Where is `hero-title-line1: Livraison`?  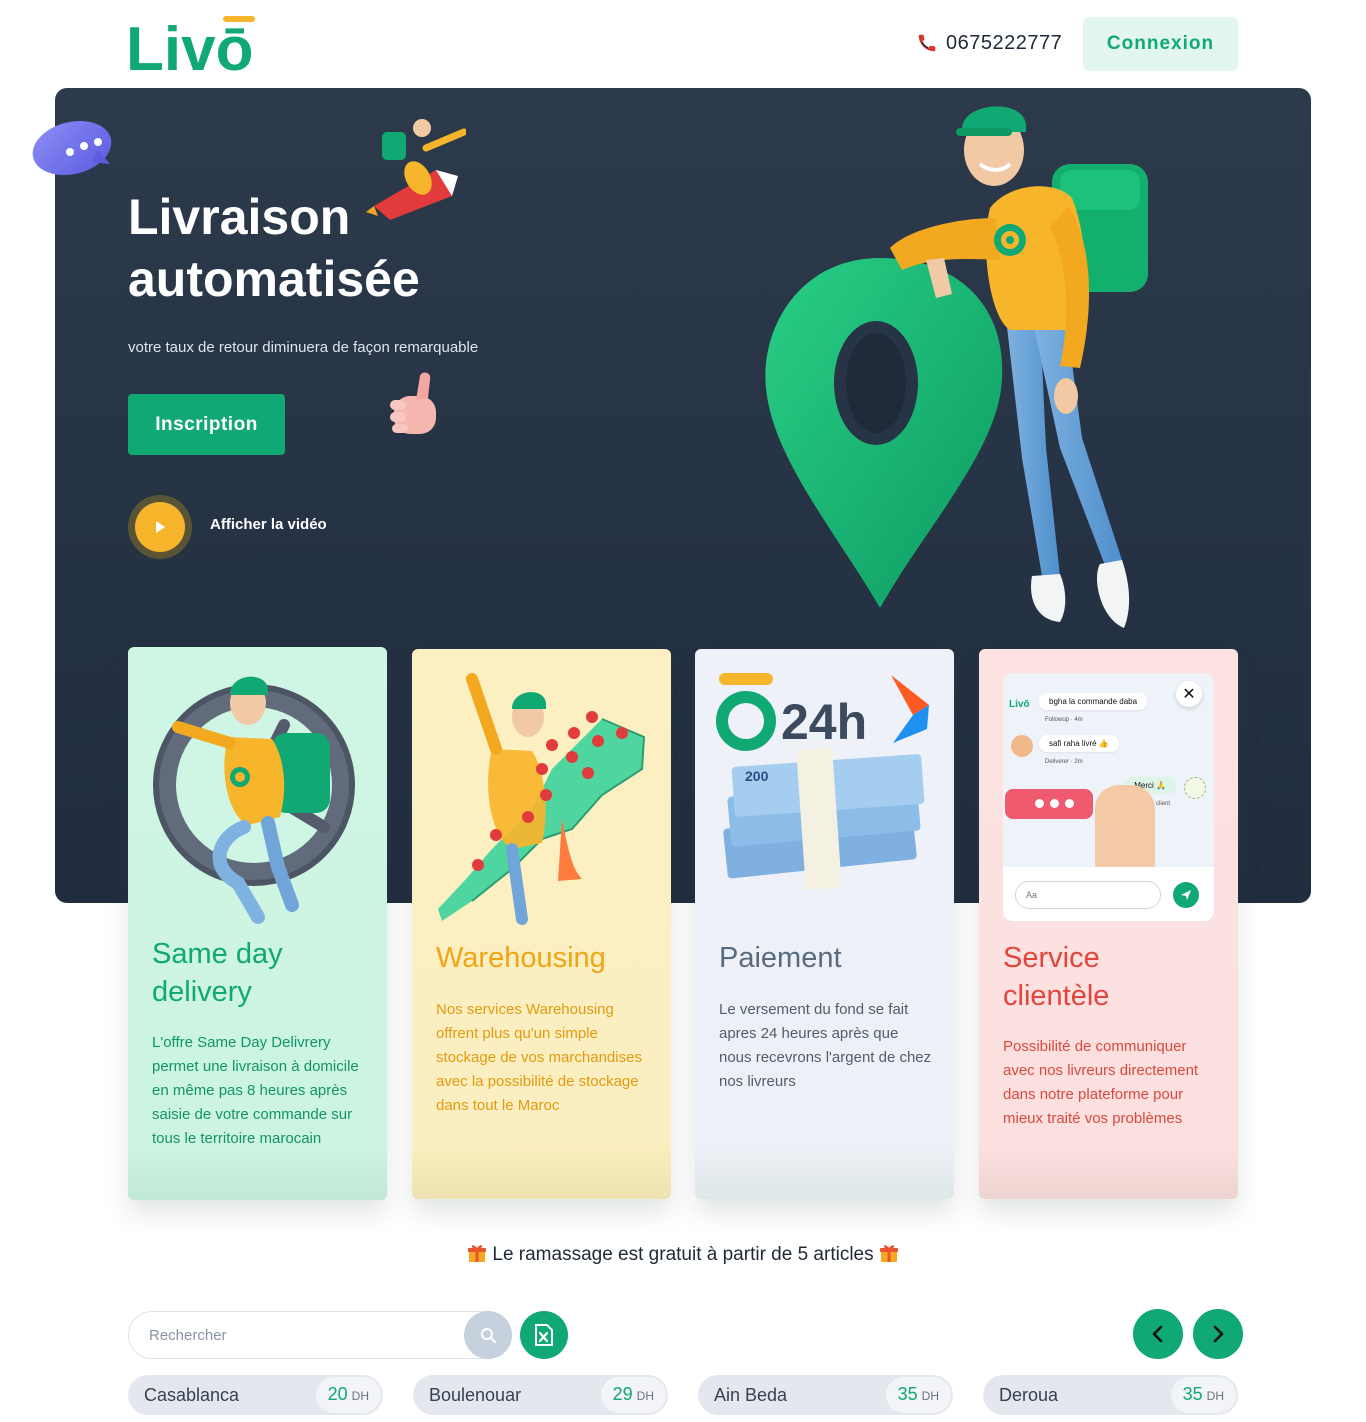
hero-title-line1: Livraison is located at coordinates (239, 217).